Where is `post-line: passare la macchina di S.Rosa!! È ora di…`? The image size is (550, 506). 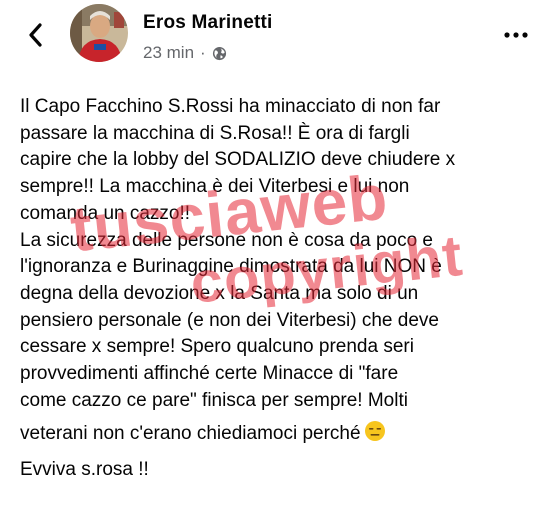 post-line: passare la macchina di S.Rosa!! È ora di… is located at coordinates (215, 133).